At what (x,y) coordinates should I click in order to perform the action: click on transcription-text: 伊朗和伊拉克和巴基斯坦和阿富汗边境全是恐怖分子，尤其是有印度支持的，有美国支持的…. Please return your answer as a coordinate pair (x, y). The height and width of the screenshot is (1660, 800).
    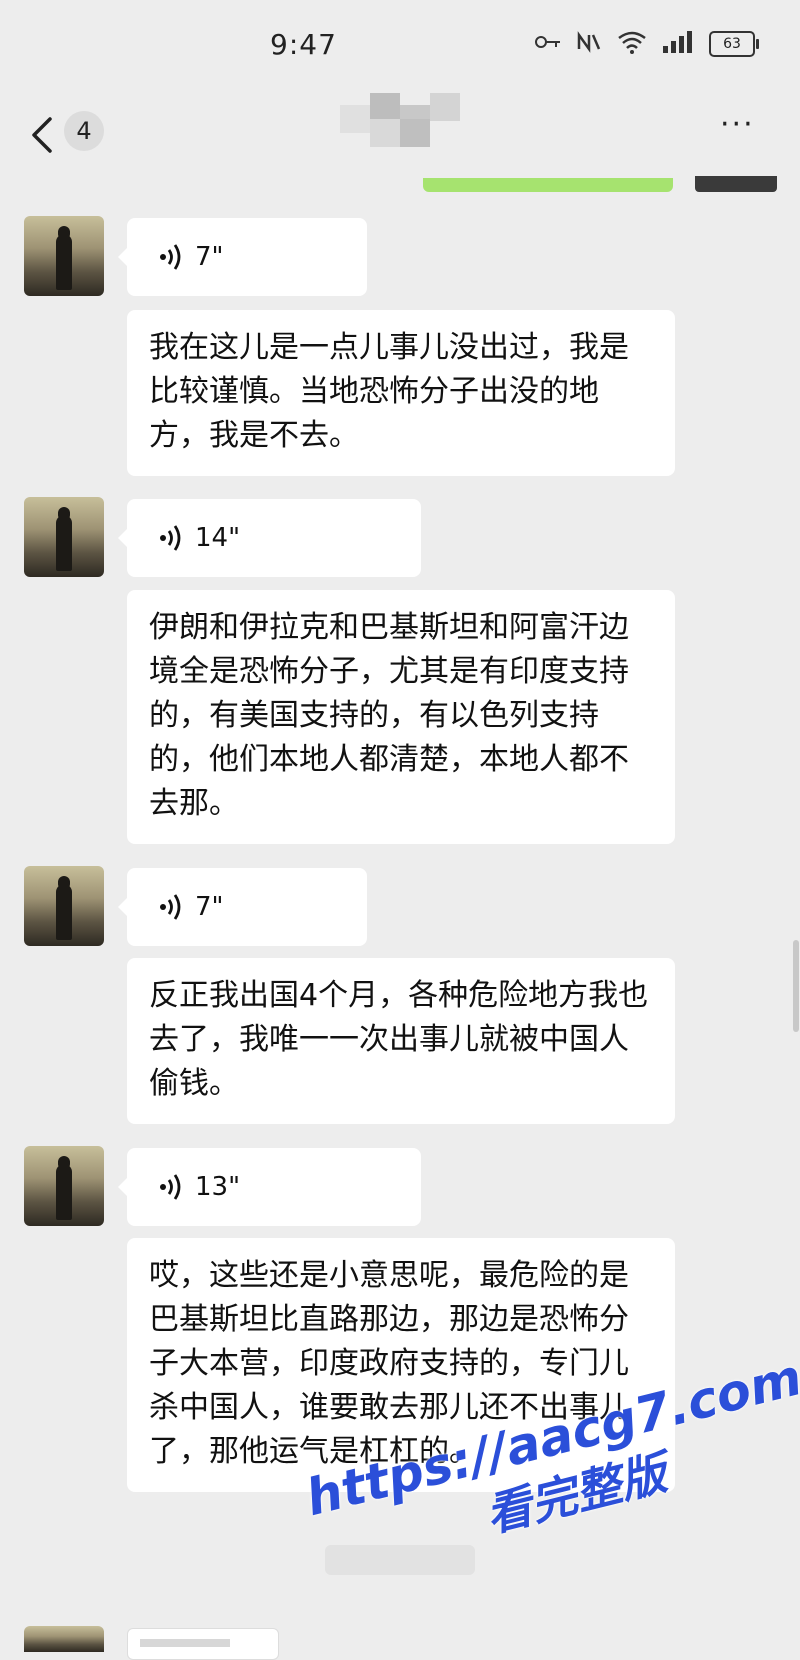
    Looking at the image, I should click on (401, 717).